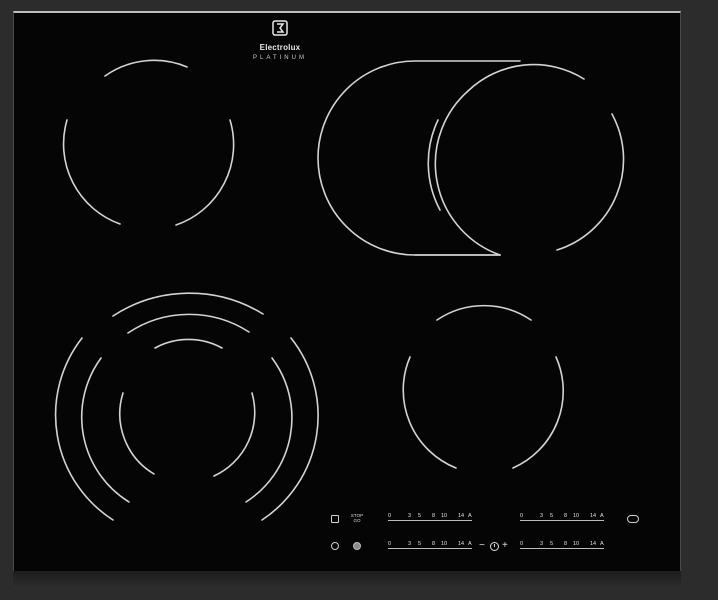 This screenshot has height=600, width=718. I want to click on bridge-toggle-icon, so click(633, 519).